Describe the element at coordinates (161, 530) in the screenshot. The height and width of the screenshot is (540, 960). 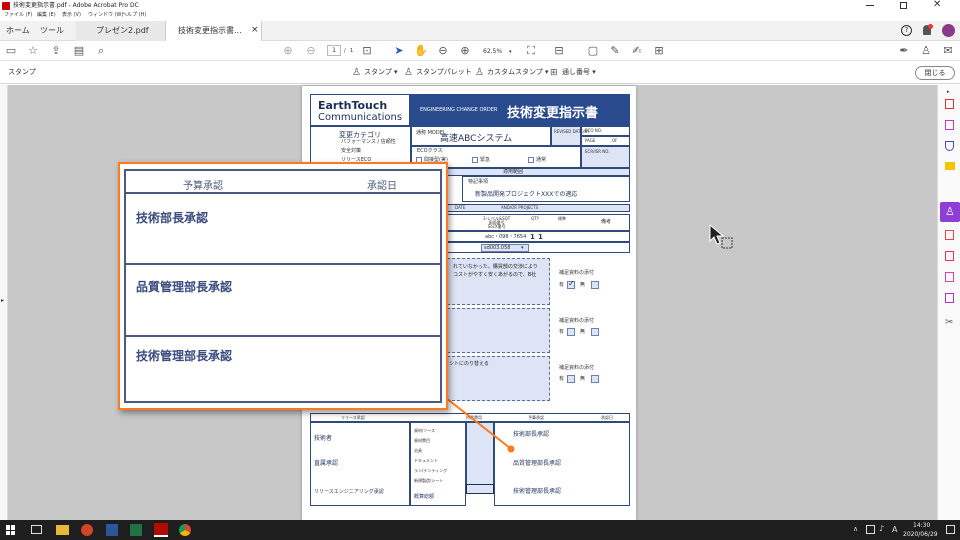
I see `acrobat-icon` at that location.